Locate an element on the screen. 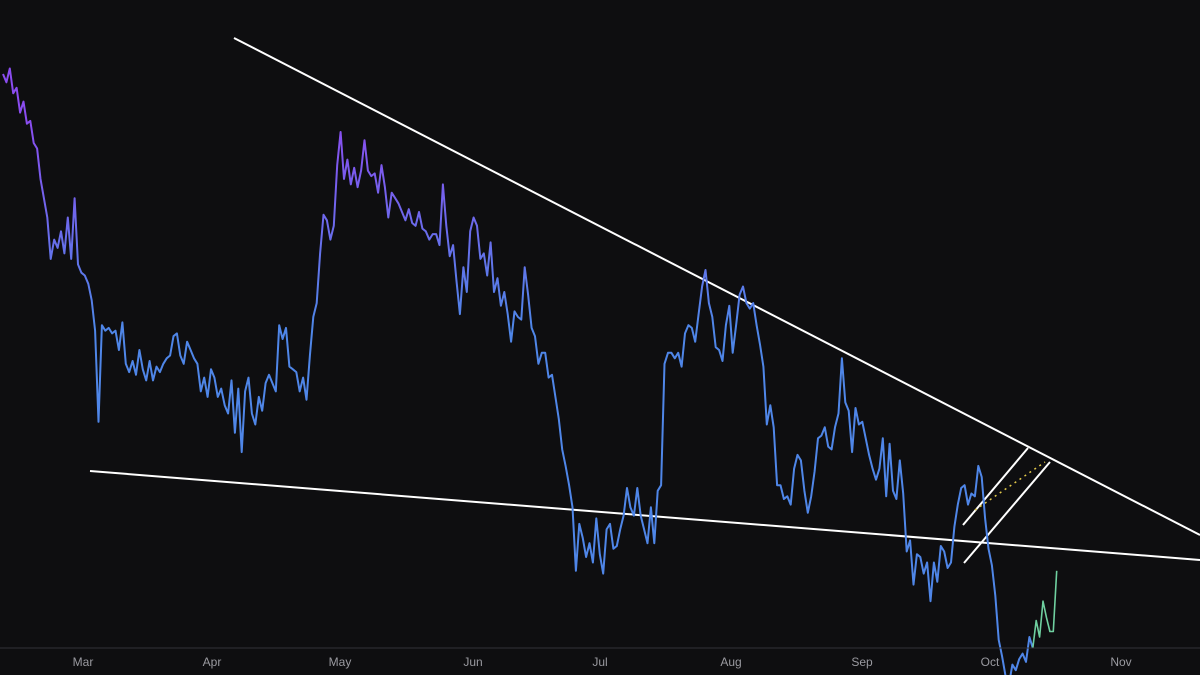 The image size is (1200, 675). x-tick-label: Aug is located at coordinates (730, 662).